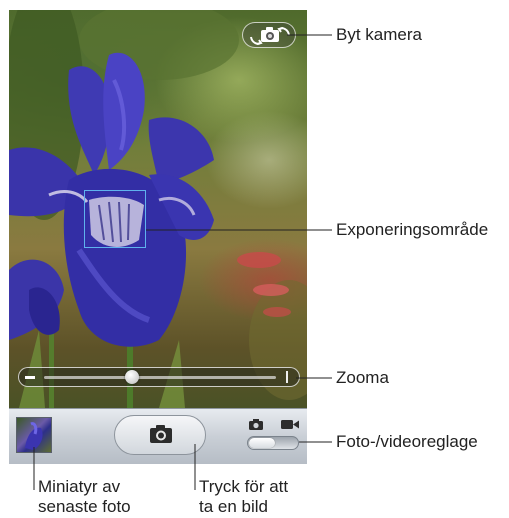  I want to click on photo-video-switch-label: Foto-/videoreglage, so click(407, 441).